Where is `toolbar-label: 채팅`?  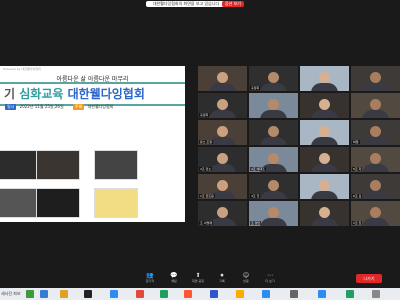 toolbar-label: 채팅 is located at coordinates (174, 281).